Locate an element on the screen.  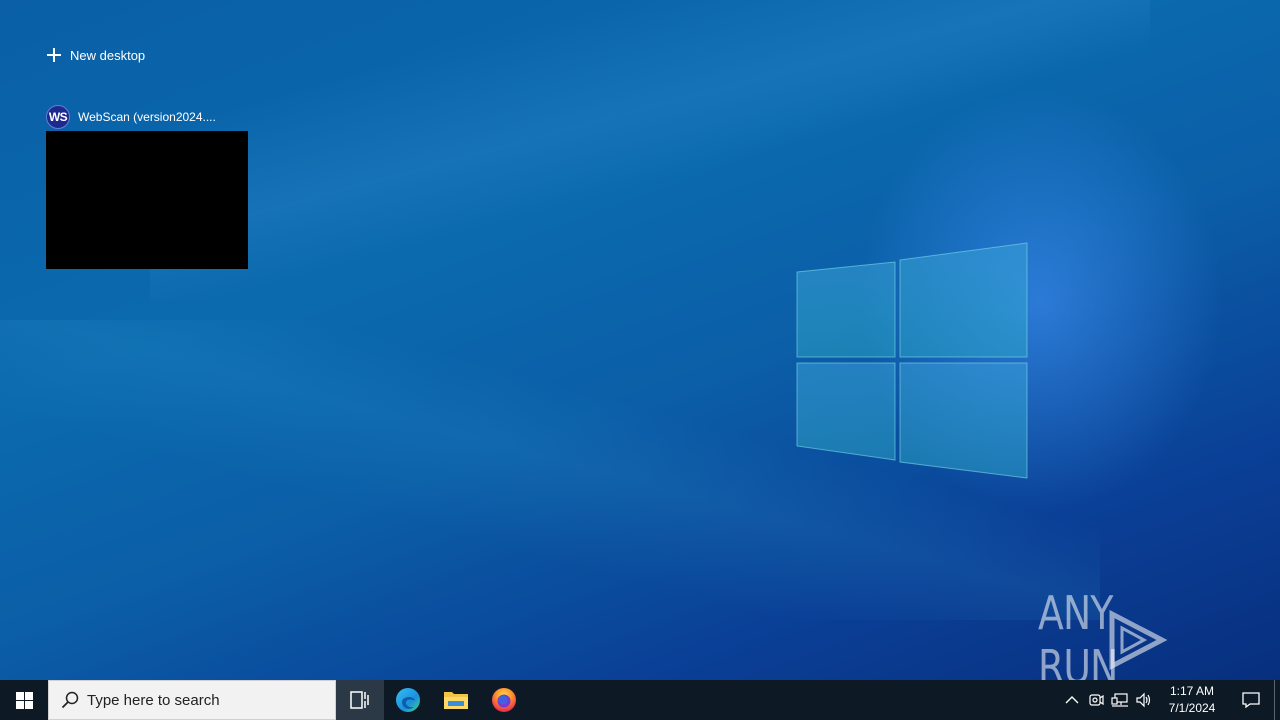
windows-logo-wallpaper is located at coordinates (912, 360).